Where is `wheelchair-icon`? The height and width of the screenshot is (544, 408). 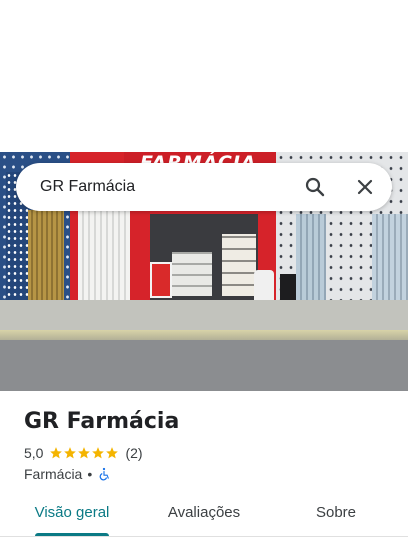 wheelchair-icon is located at coordinates (104, 474).